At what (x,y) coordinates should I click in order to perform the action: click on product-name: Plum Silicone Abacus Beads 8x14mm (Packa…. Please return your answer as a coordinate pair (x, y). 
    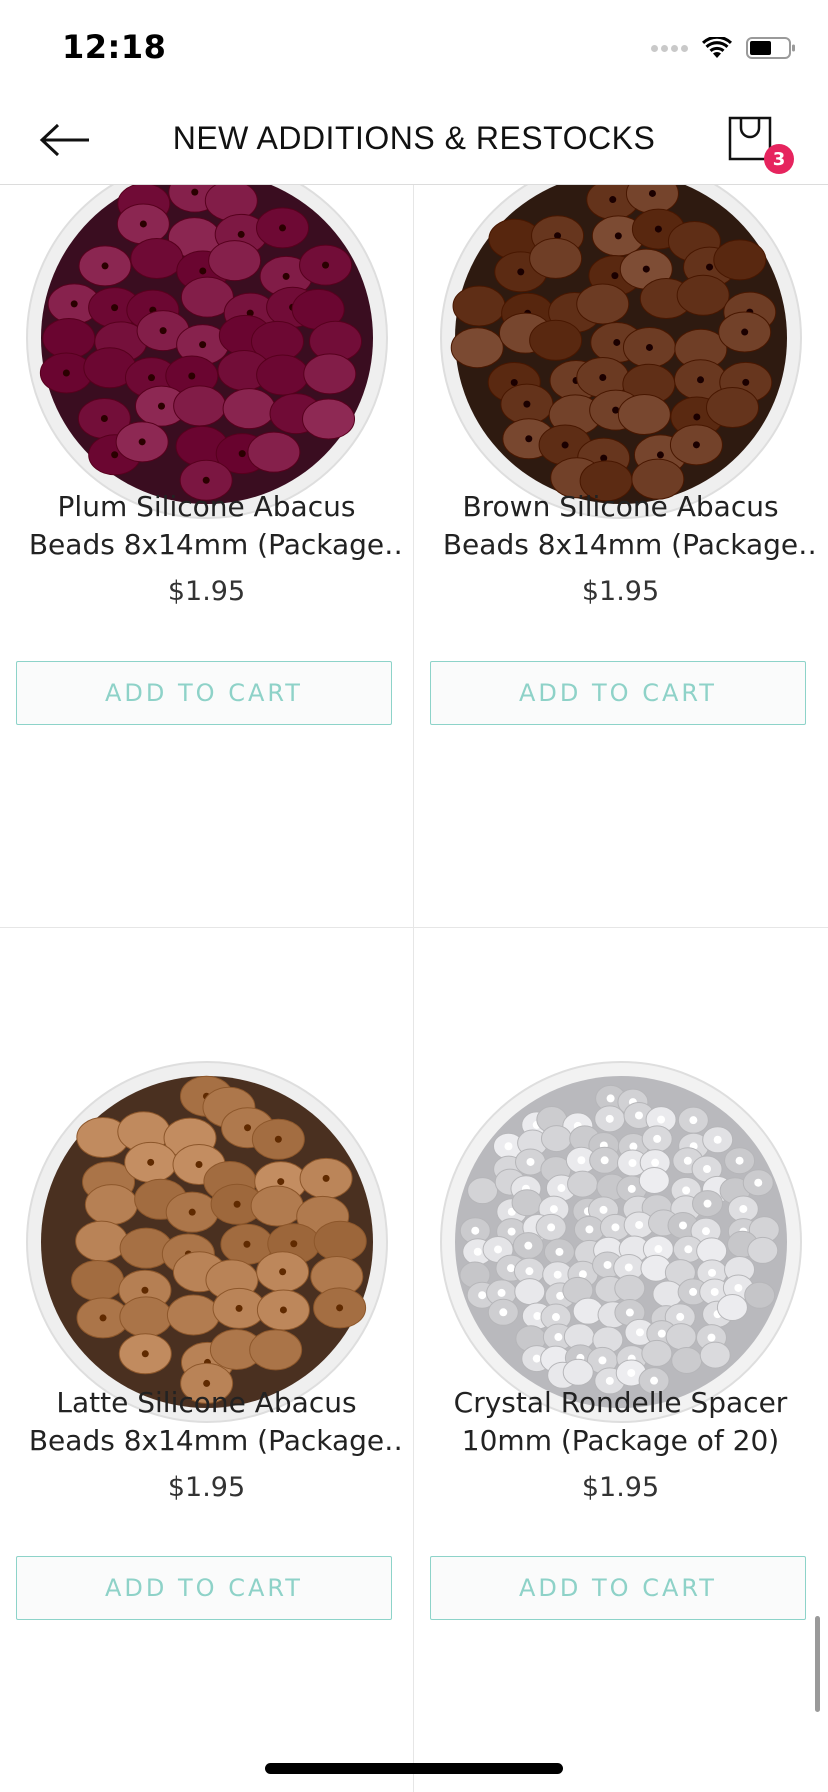
    Looking at the image, I should click on (206, 526).